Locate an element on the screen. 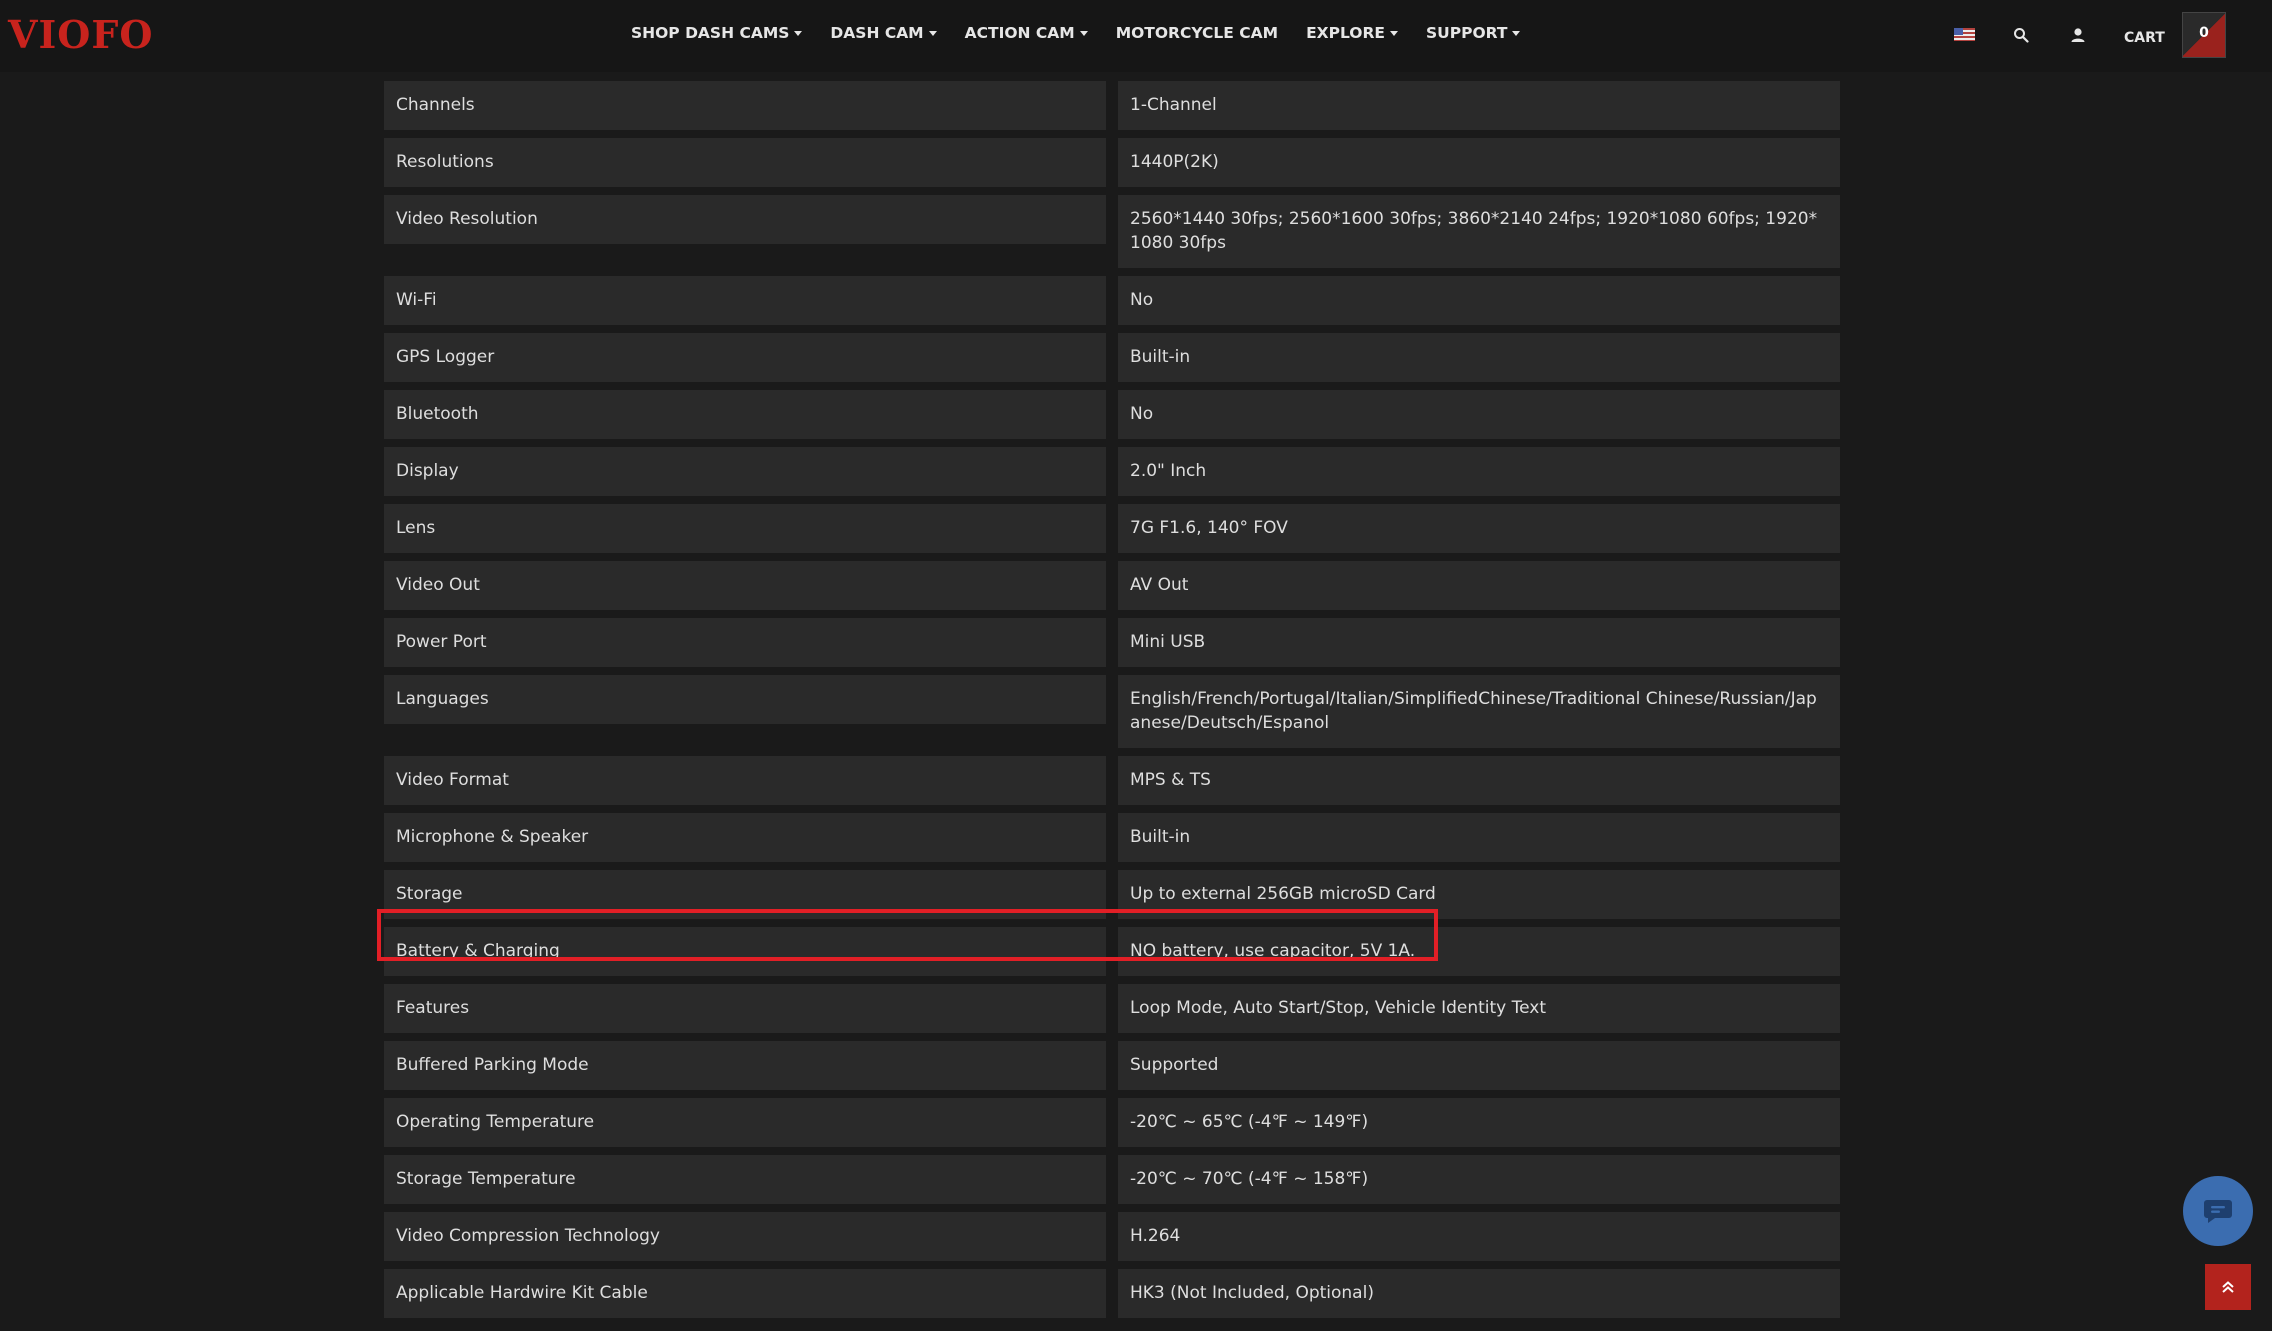 The height and width of the screenshot is (1331, 2272). spec-value: 2.0" Inch is located at coordinates (1479, 471).